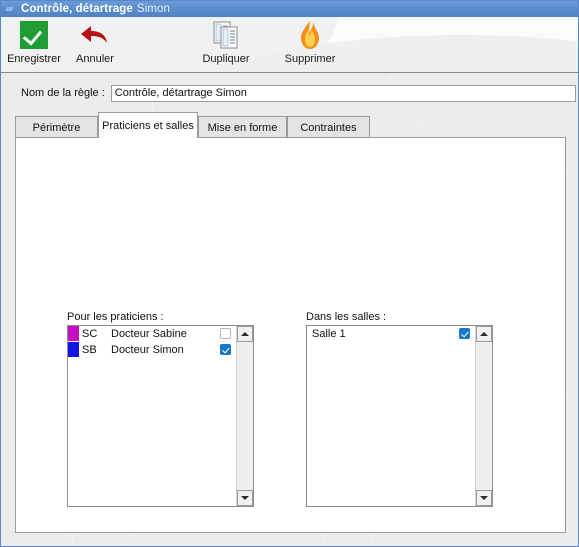 The width and height of the screenshot is (579, 547). What do you see at coordinates (391, 334) in the screenshot?
I see `list-item: Salle 1` at bounding box center [391, 334].